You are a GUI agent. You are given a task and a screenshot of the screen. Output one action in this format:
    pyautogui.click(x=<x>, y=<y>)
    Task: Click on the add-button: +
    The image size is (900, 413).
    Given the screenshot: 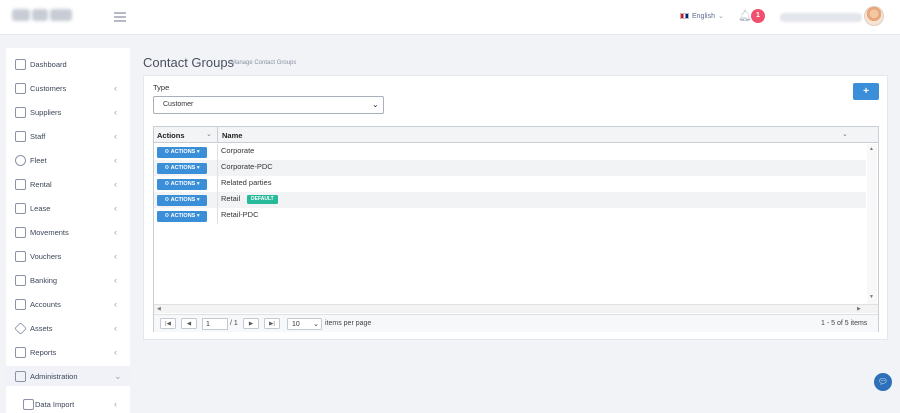 What is the action you would take?
    pyautogui.click(x=866, y=91)
    